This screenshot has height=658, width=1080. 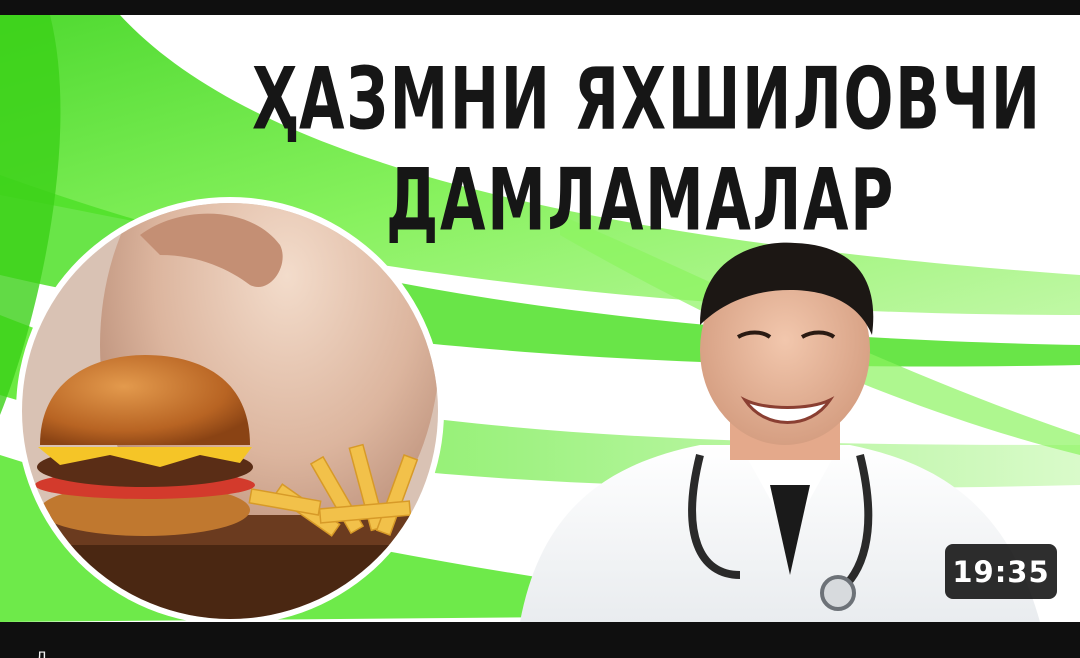 What do you see at coordinates (1001, 571) in the screenshot?
I see `duration-badge: 19:35` at bounding box center [1001, 571].